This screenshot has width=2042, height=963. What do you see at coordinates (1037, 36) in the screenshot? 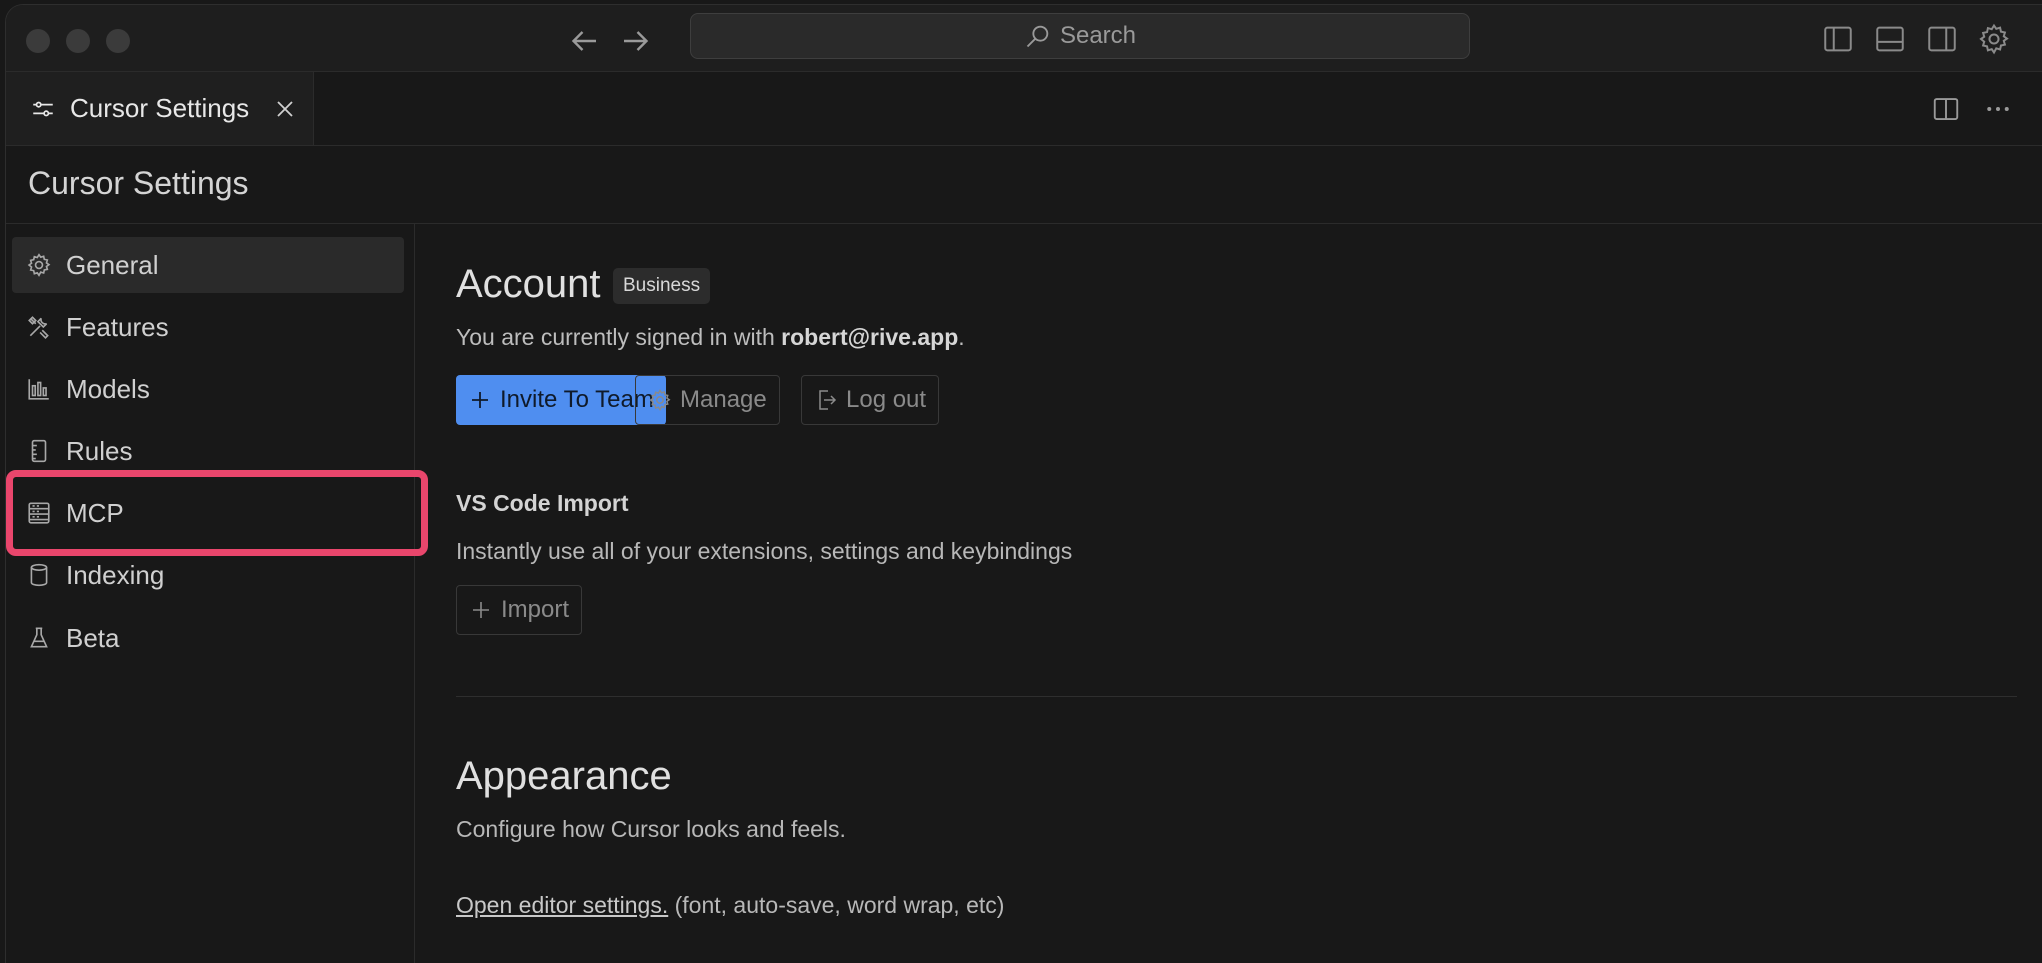
I see `search-icon` at bounding box center [1037, 36].